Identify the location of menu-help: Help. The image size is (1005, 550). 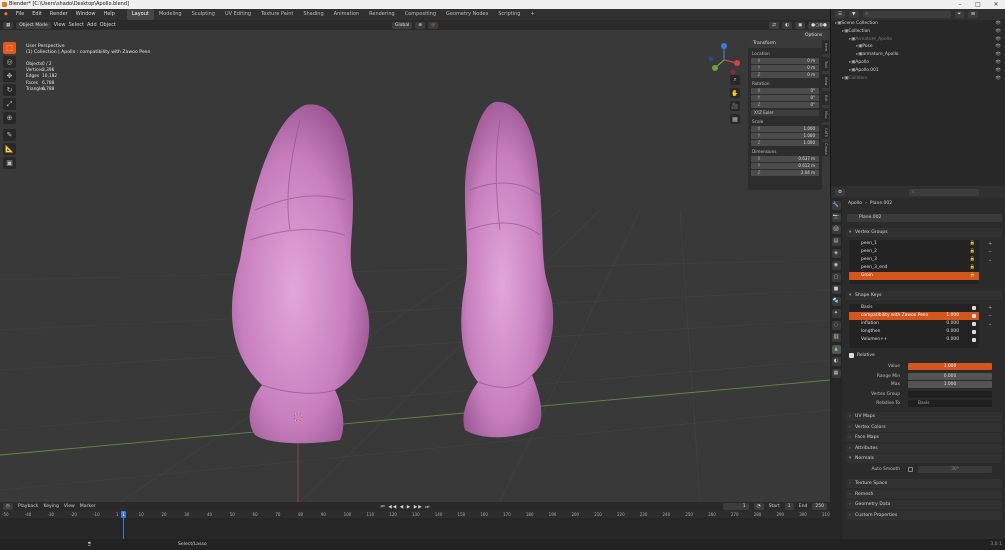
(108, 14).